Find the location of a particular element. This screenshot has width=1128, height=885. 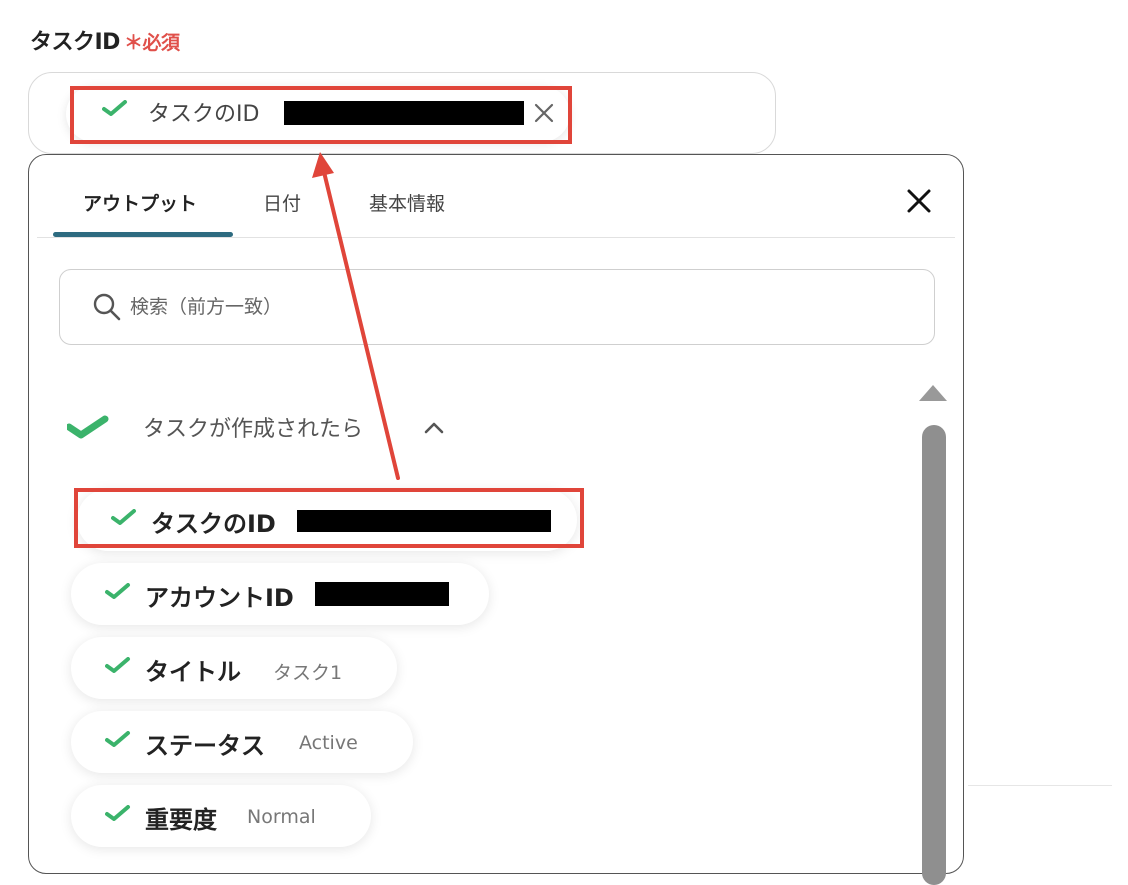

item-value: Active is located at coordinates (328, 743).